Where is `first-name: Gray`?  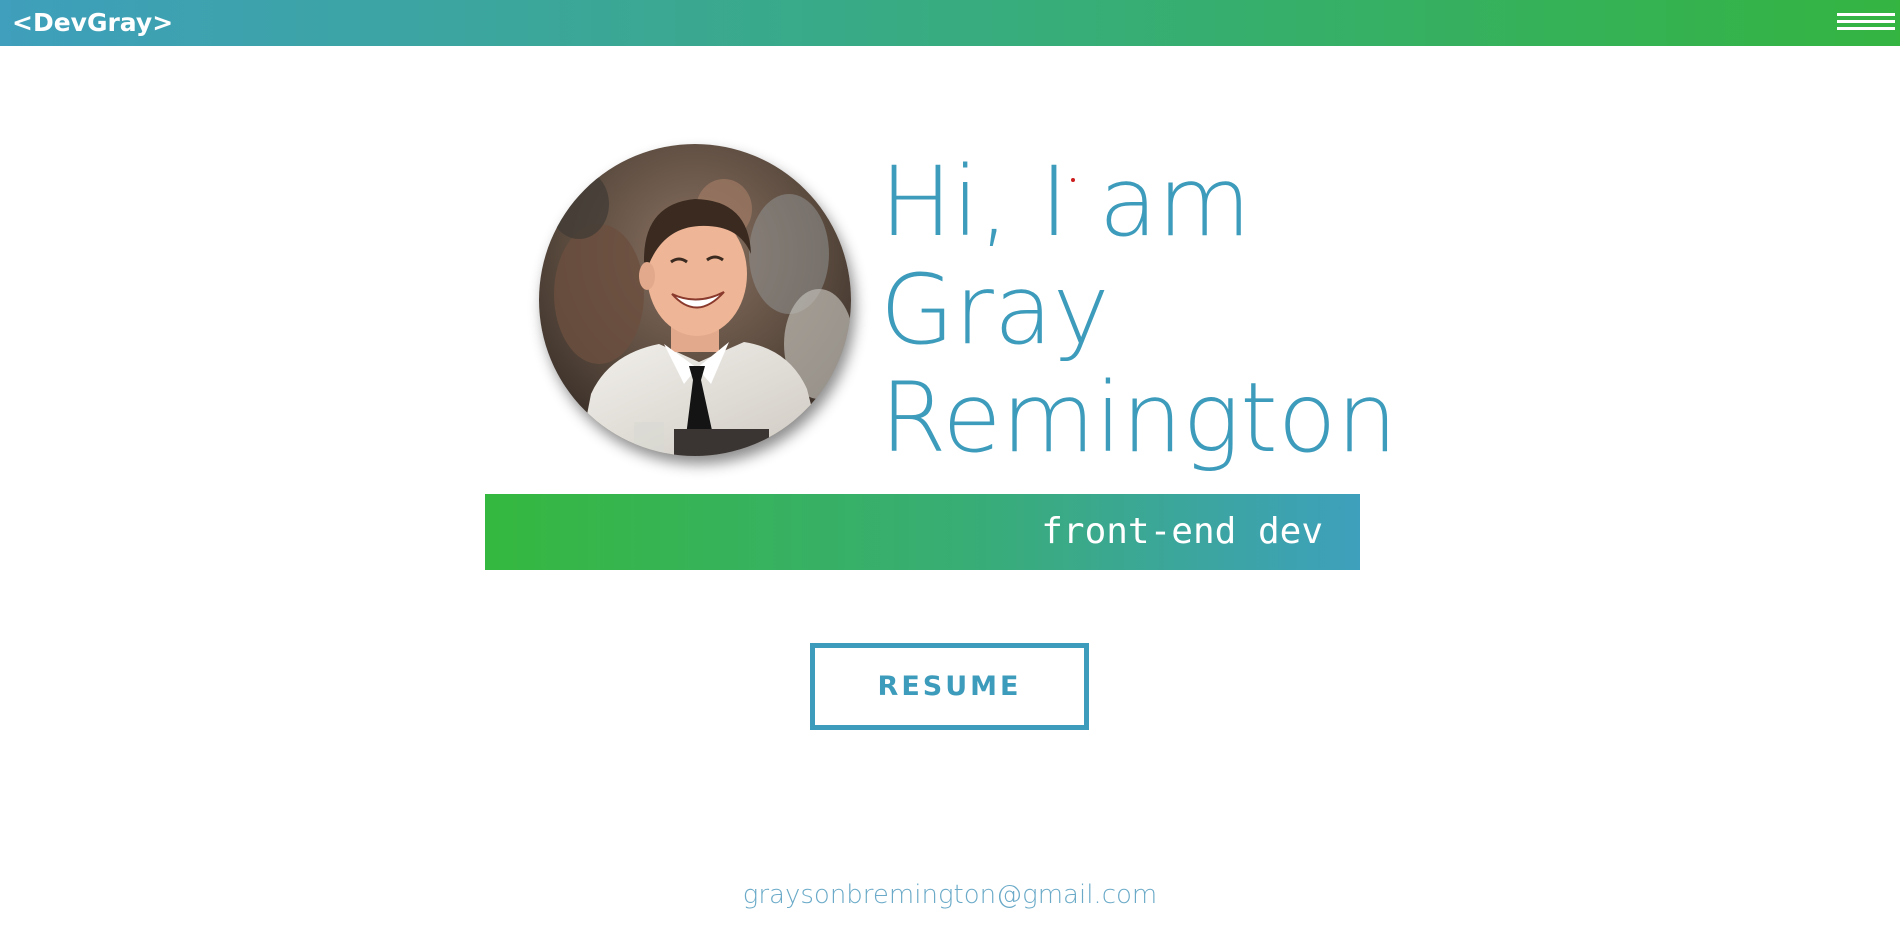 first-name: Gray is located at coordinates (995, 310).